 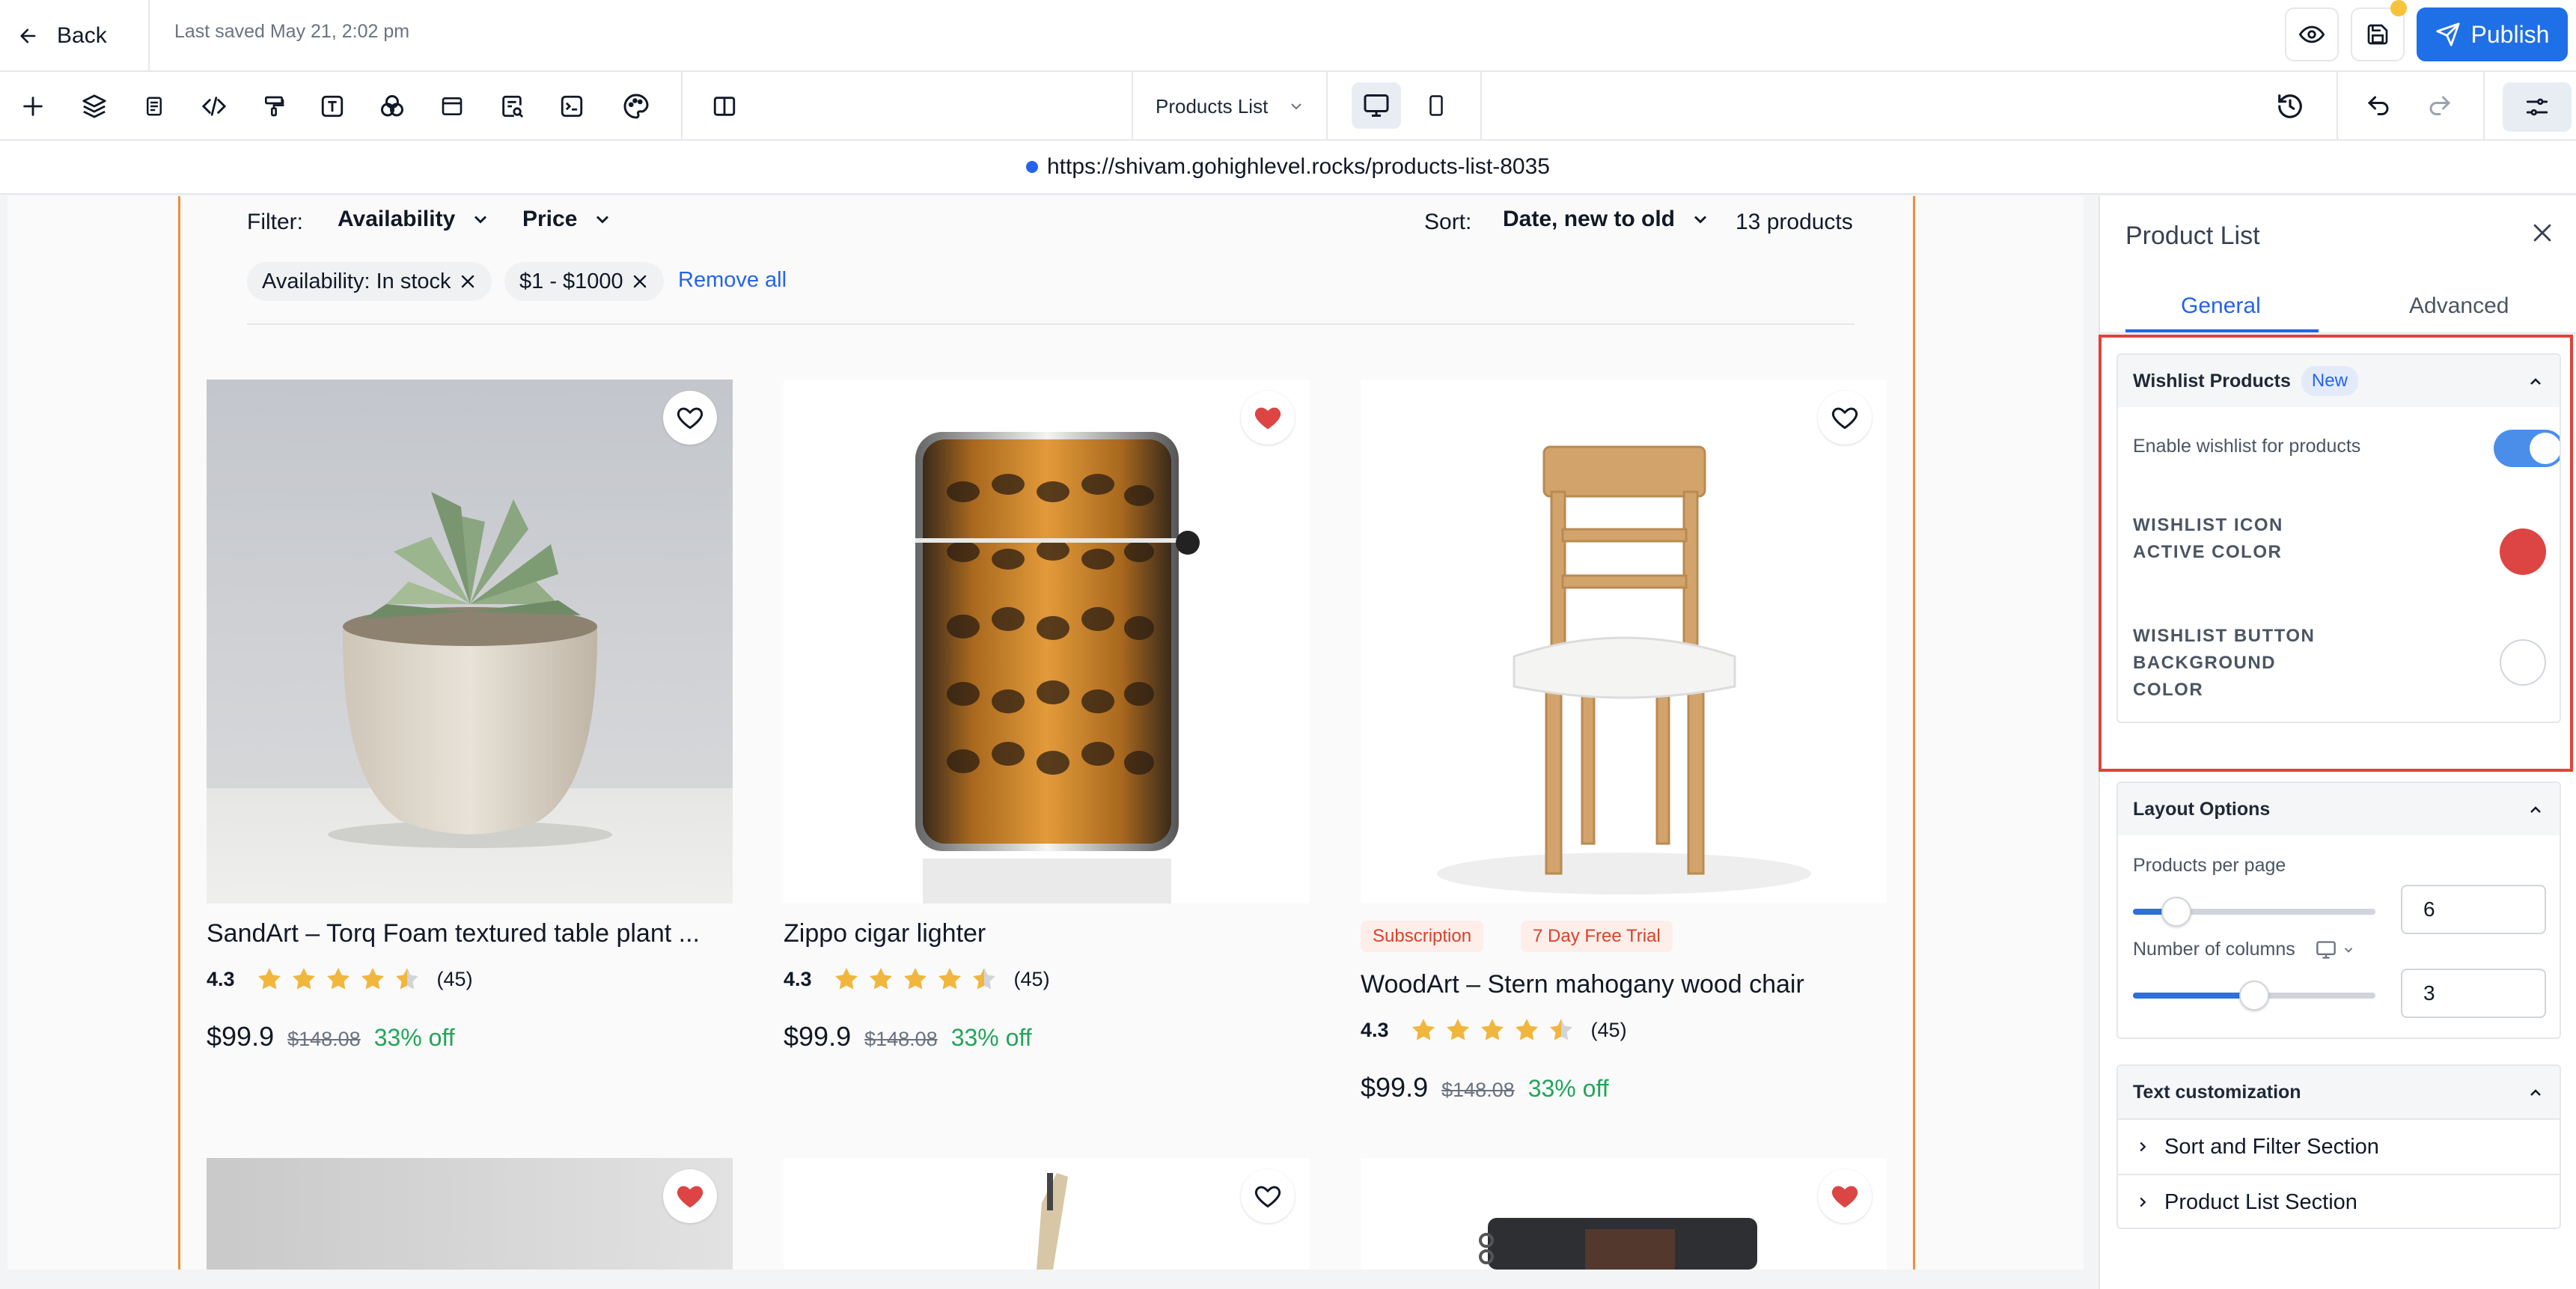 I want to click on product-title: Zippo cigar lighter, so click(x=885, y=933).